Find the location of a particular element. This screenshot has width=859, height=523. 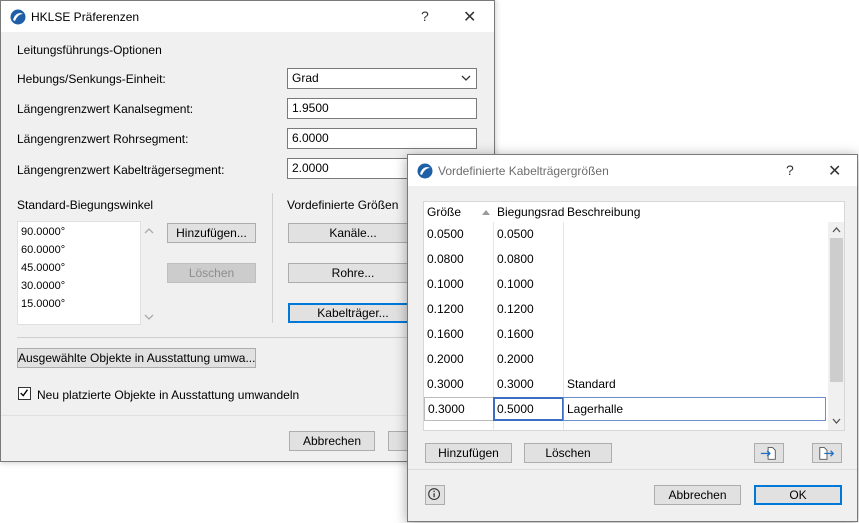

export-button is located at coordinates (827, 453).